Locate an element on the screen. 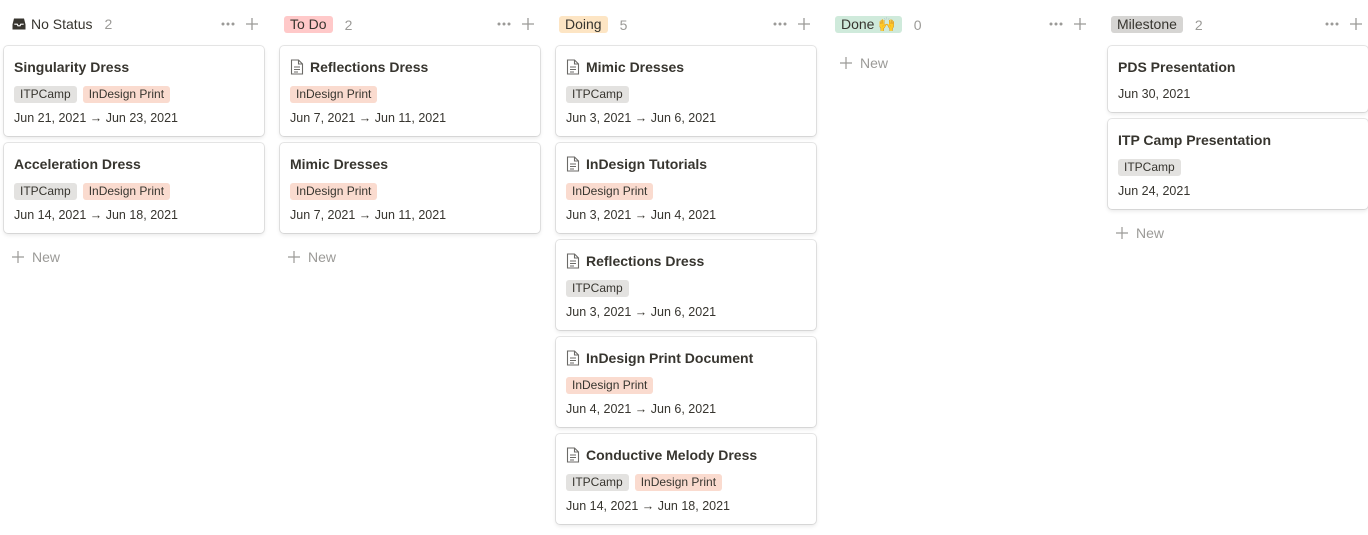  inbox-icon is located at coordinates (19, 24).